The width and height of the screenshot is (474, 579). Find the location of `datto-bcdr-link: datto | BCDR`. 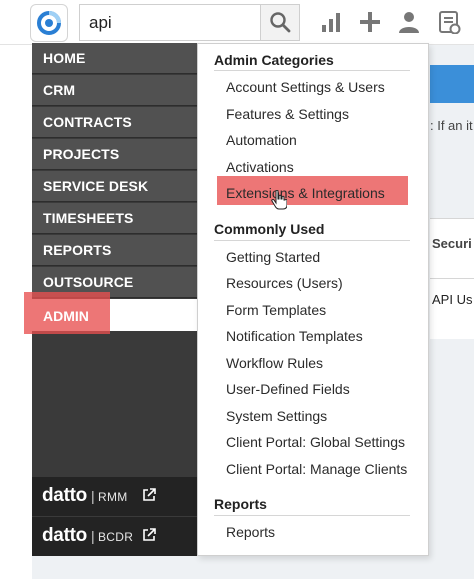

datto-bcdr-link: datto | BCDR is located at coordinates (114, 536).